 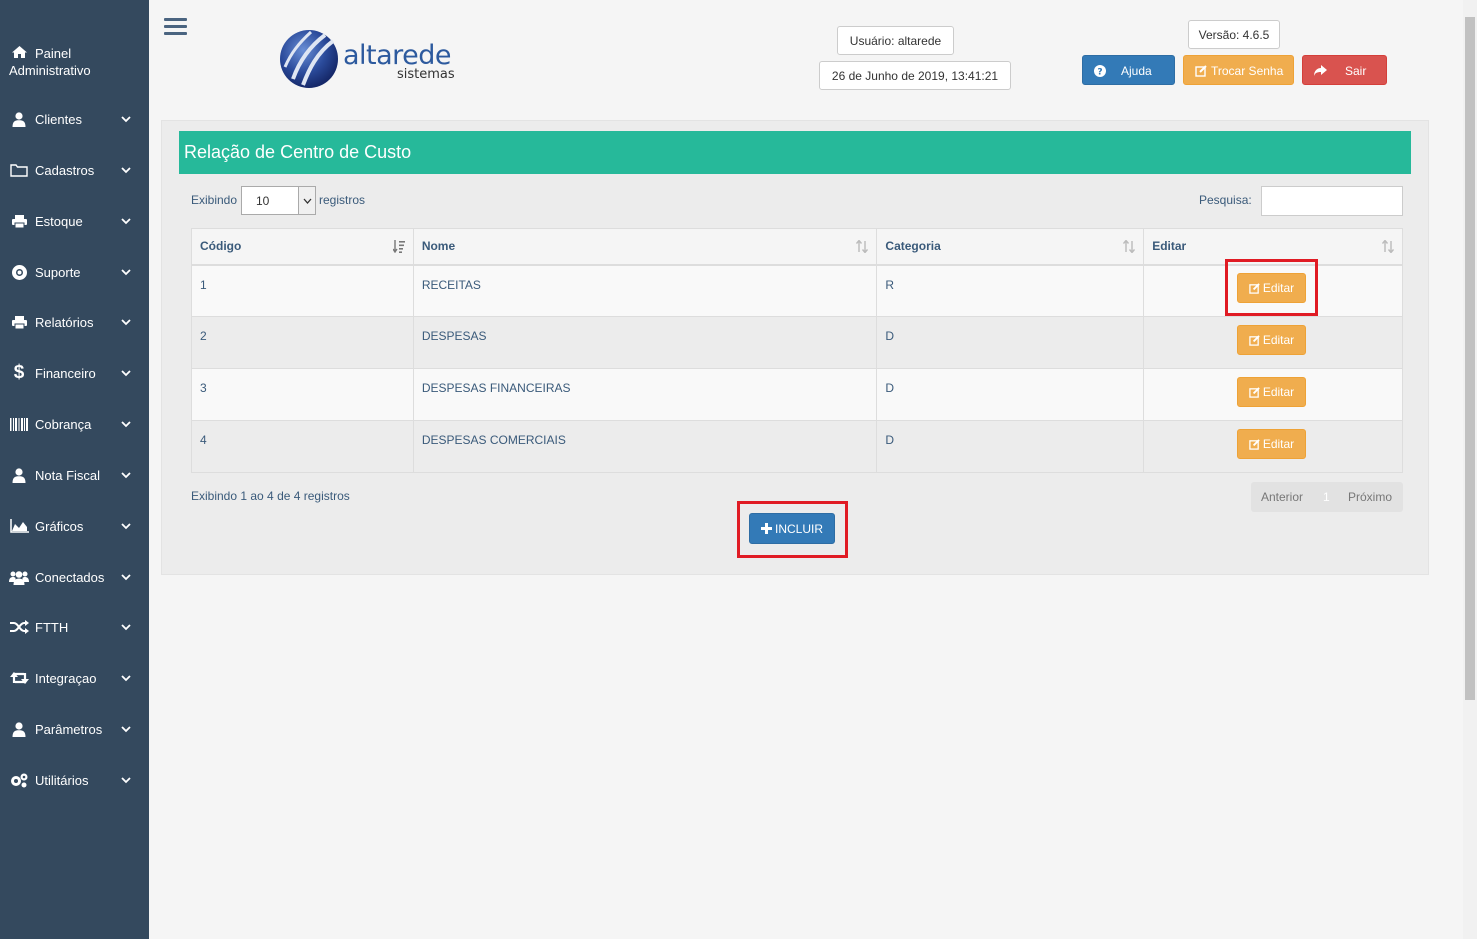 What do you see at coordinates (302, 342) in the screenshot?
I see `cell-codigo: 2` at bounding box center [302, 342].